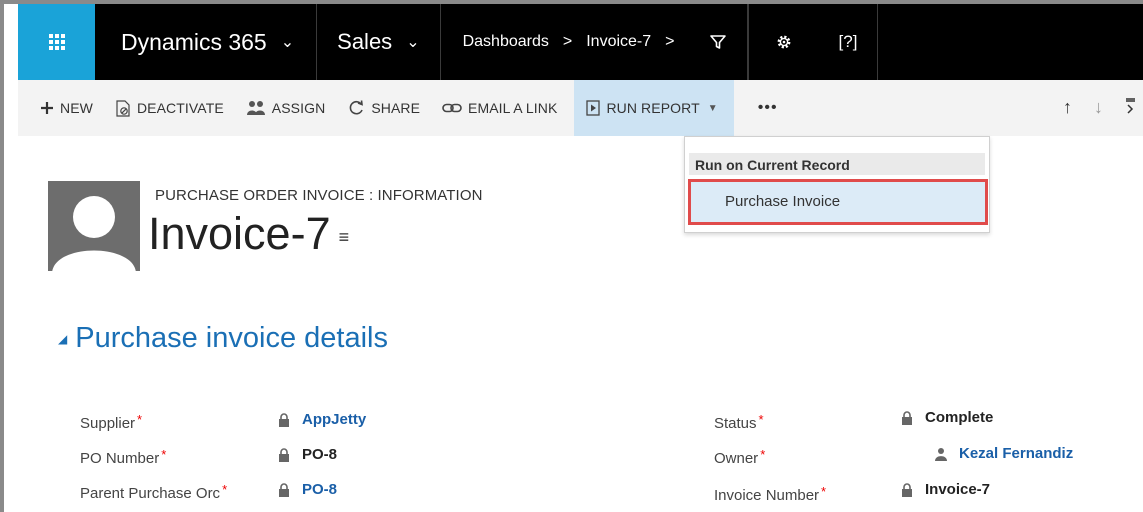  I want to click on share-label: SHARE, so click(396, 108).